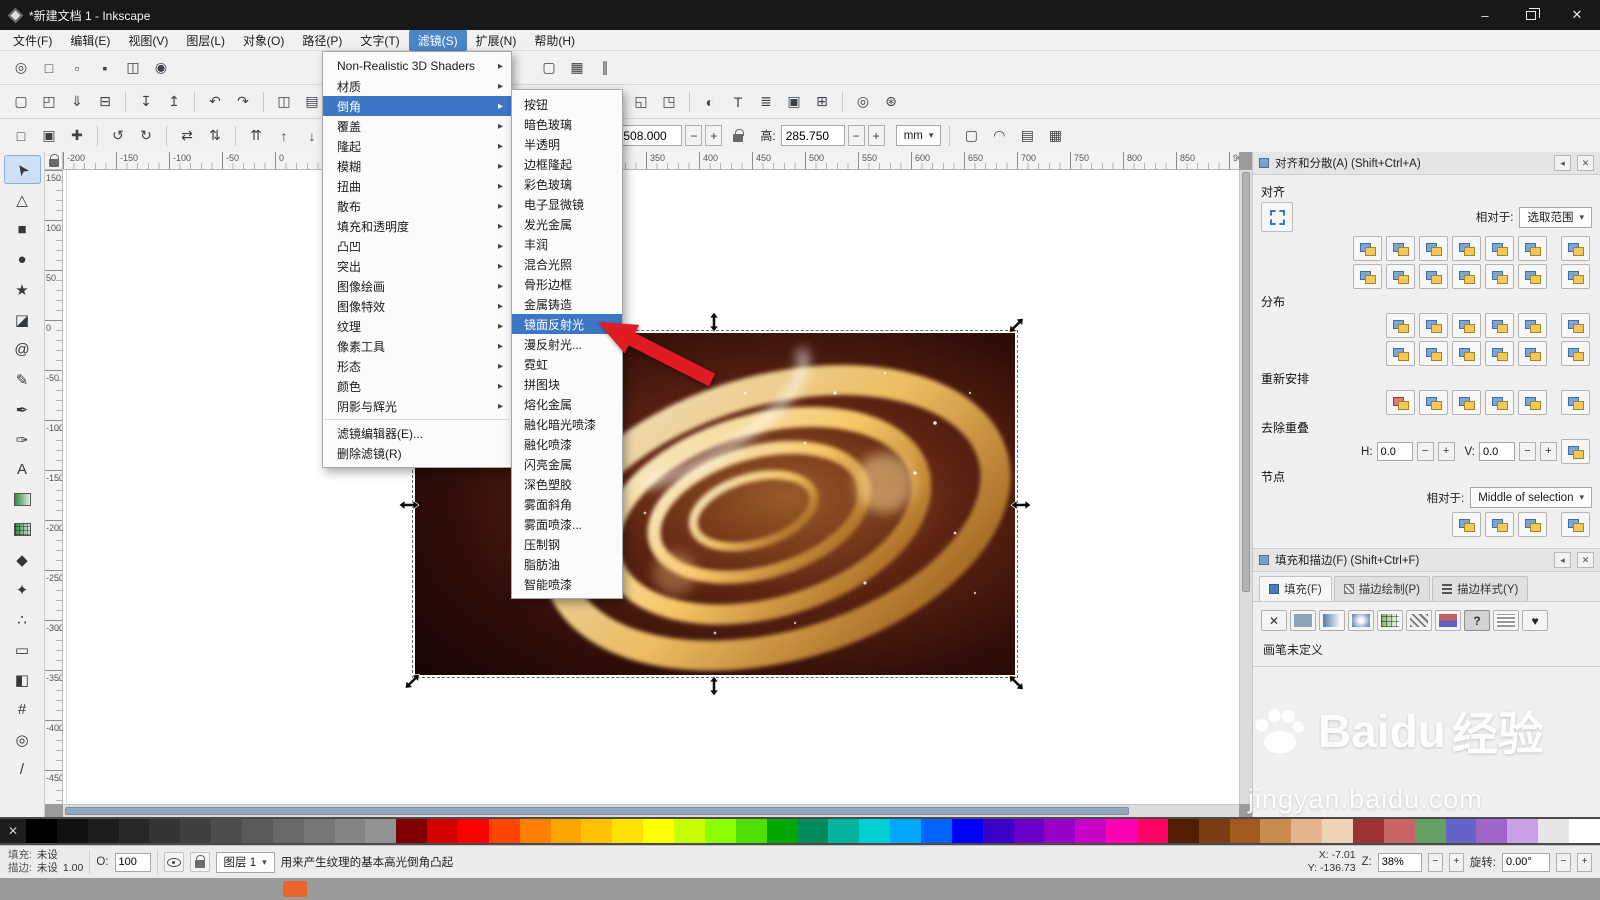  I want to click on snap-bbox-edges-button: ▫, so click(77, 68).